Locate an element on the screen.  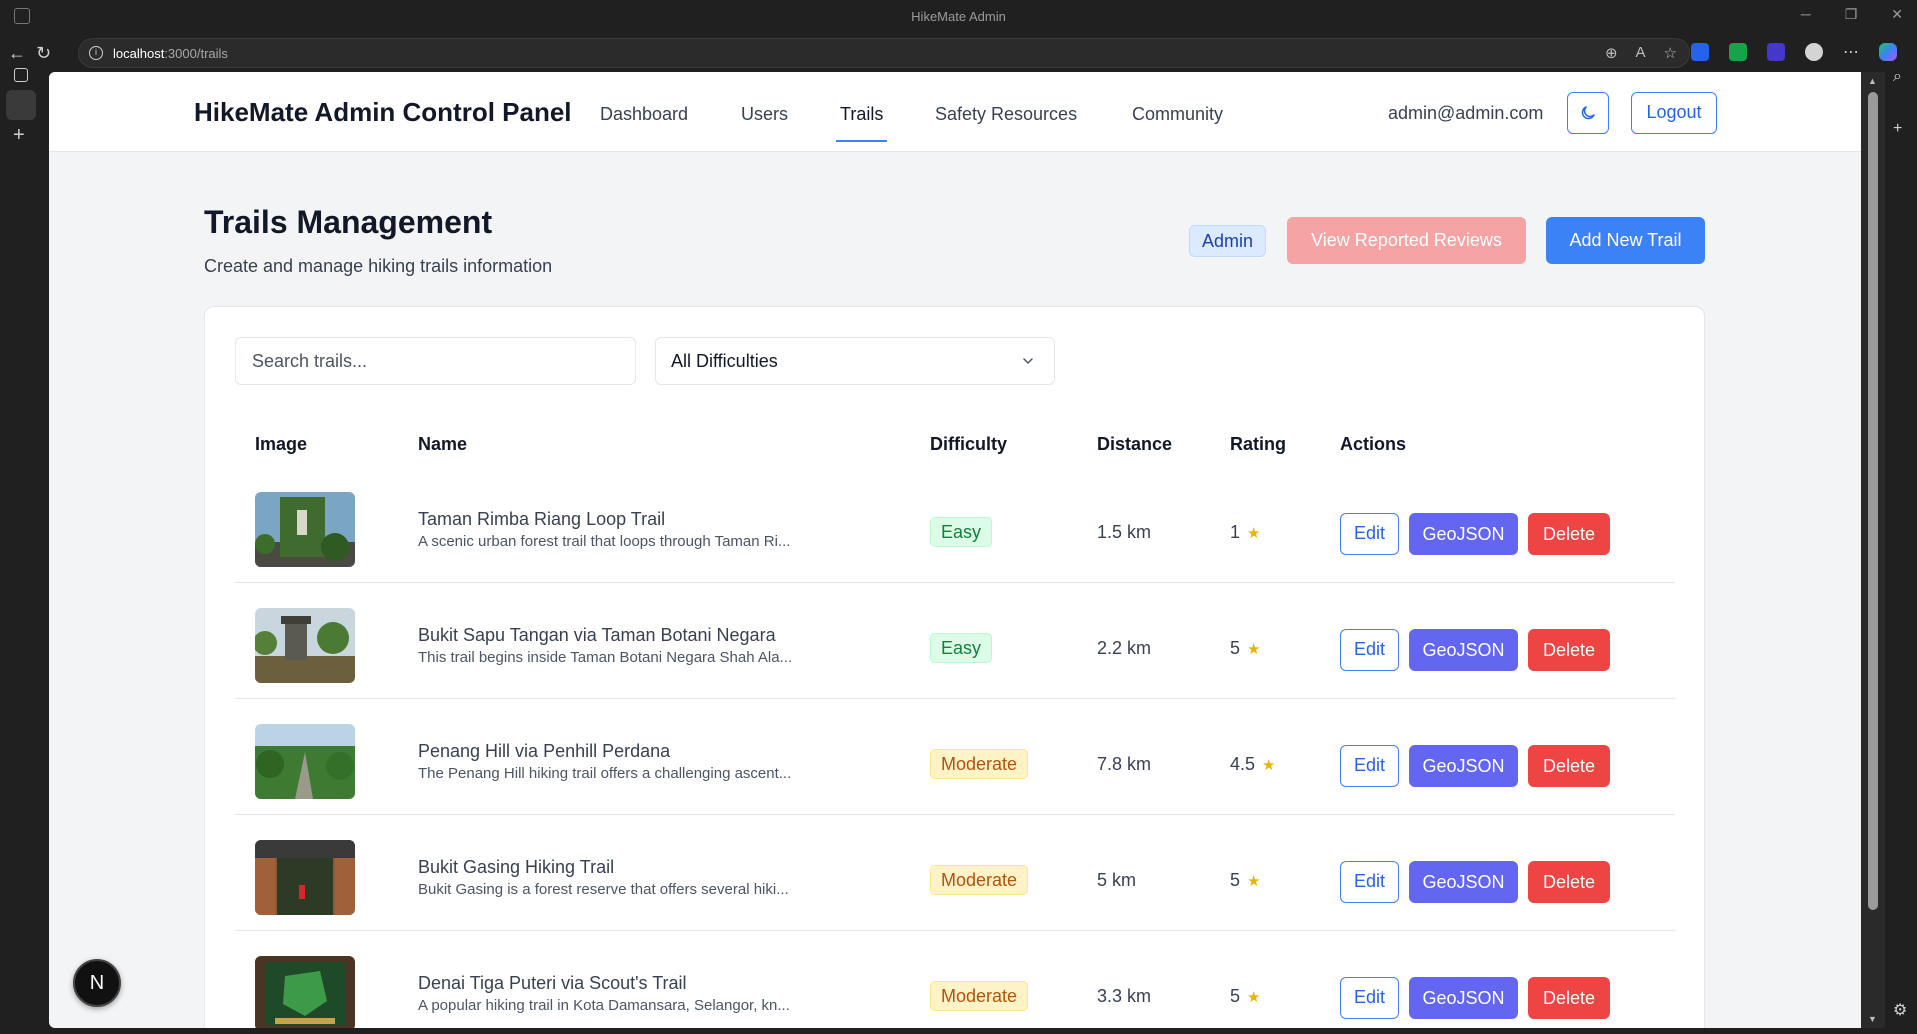
url-text: localhost:3000/trails is located at coordinates (170, 53).